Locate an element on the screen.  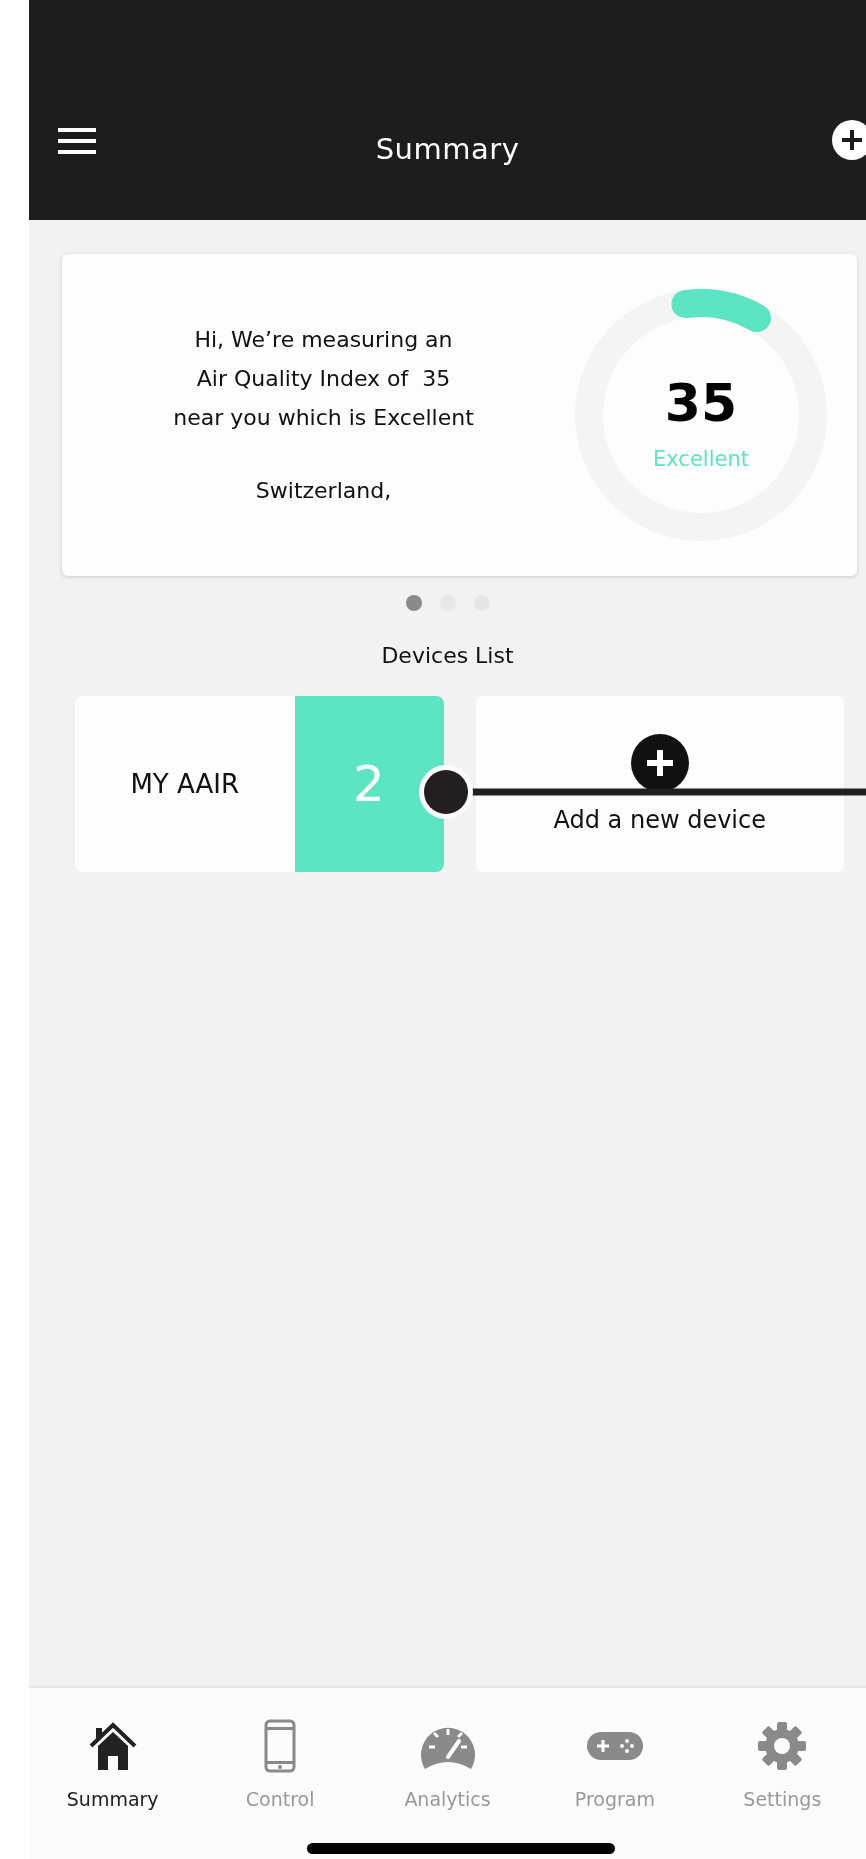
tab-button: Control is located at coordinates (280, 1764).